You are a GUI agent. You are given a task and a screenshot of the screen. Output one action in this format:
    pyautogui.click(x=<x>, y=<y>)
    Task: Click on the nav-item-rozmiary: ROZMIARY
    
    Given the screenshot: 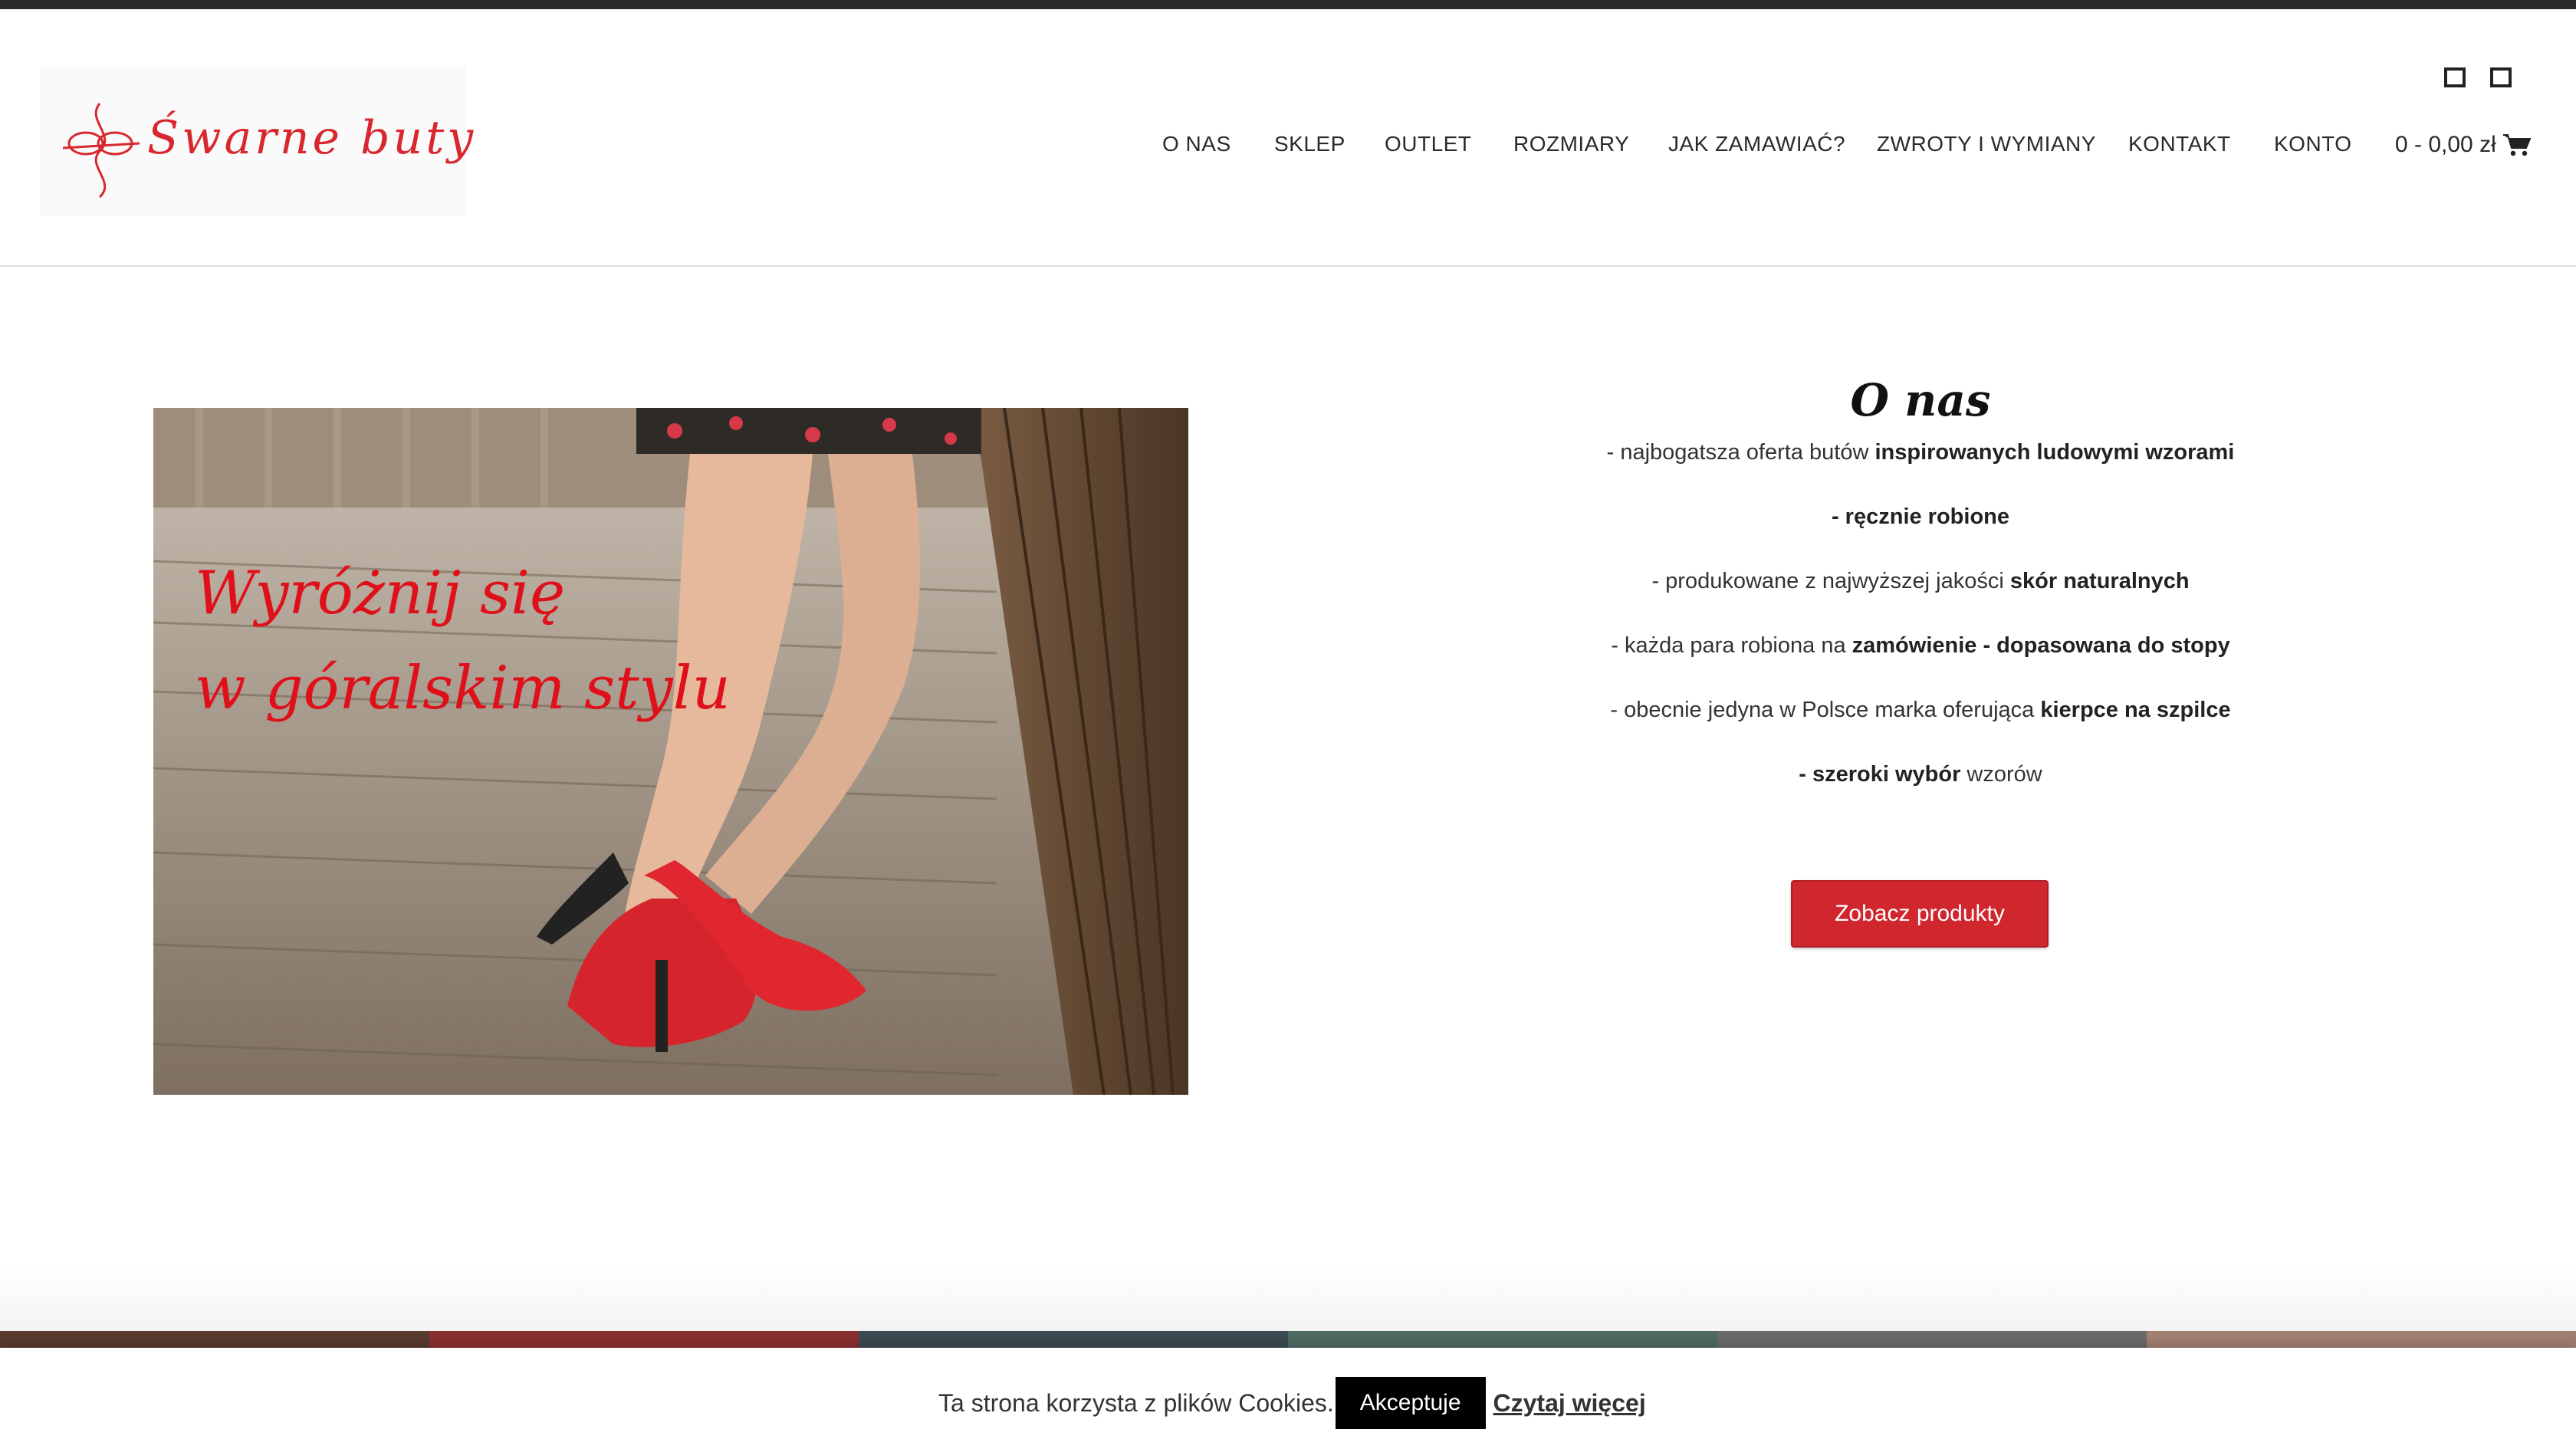 What is the action you would take?
    pyautogui.click(x=1571, y=144)
    